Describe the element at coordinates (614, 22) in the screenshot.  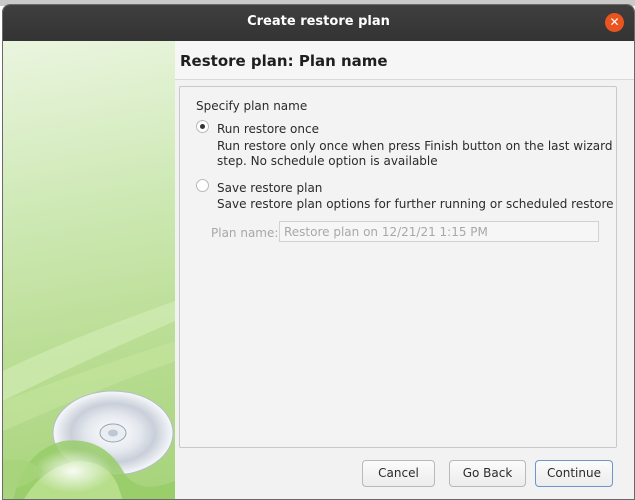
I see `close-icon: ✕` at that location.